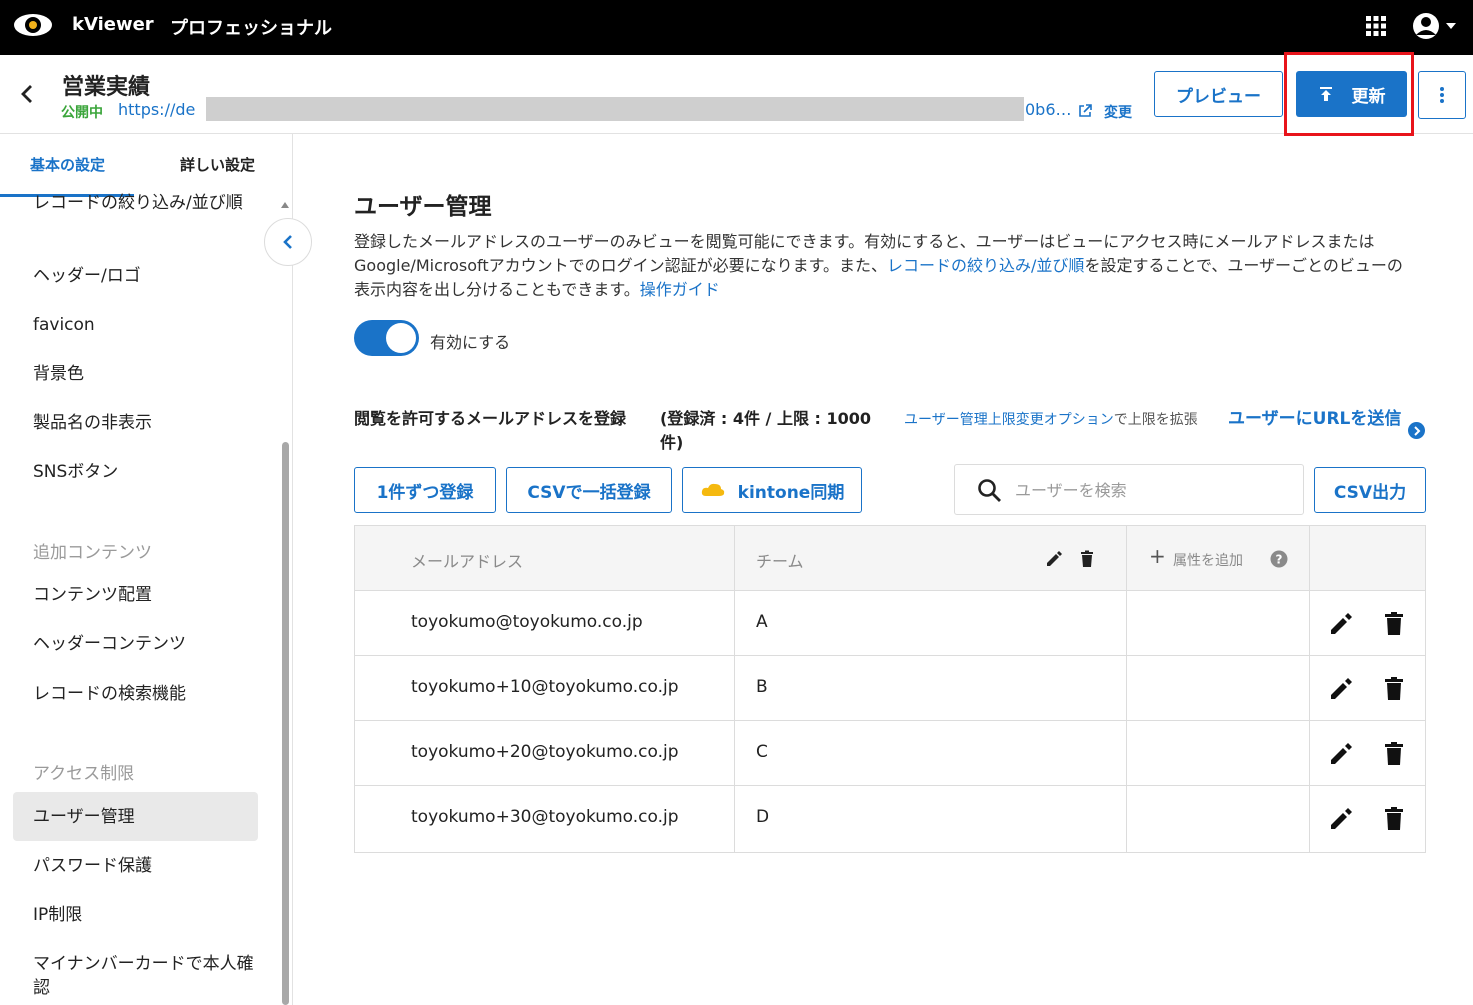 This screenshot has width=1473, height=1005. I want to click on collapse-sidebar-button, so click(288, 242).